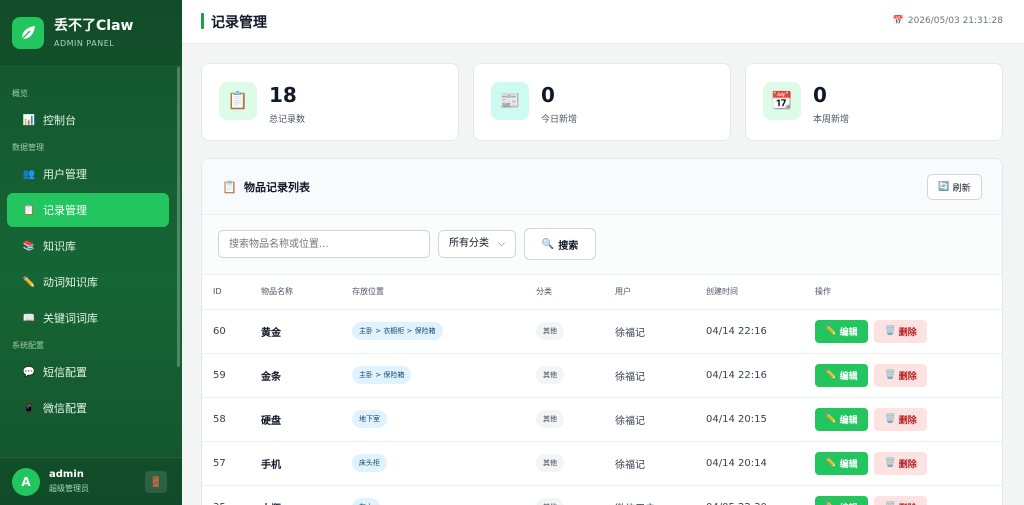 This screenshot has height=505, width=1024. I want to click on user-role: 超级管理员, so click(69, 488).